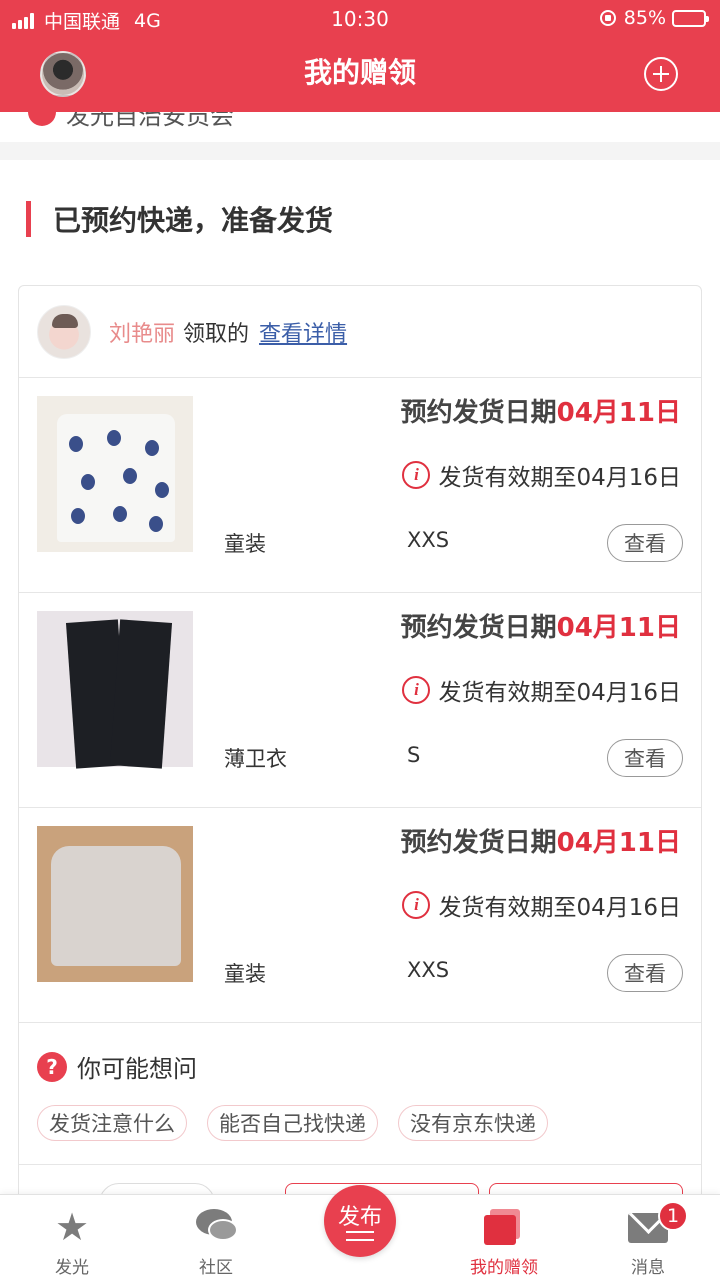 The width and height of the screenshot is (720, 1280). I want to click on peek-text: 发光自治安员会, so click(150, 121).